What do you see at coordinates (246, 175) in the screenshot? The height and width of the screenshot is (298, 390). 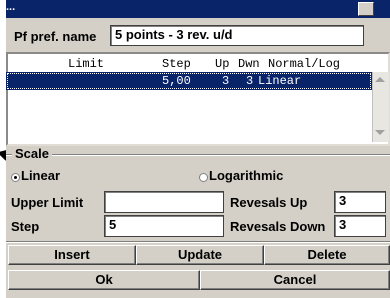 I see `radio-logarithmic-label: Logarithmic` at bounding box center [246, 175].